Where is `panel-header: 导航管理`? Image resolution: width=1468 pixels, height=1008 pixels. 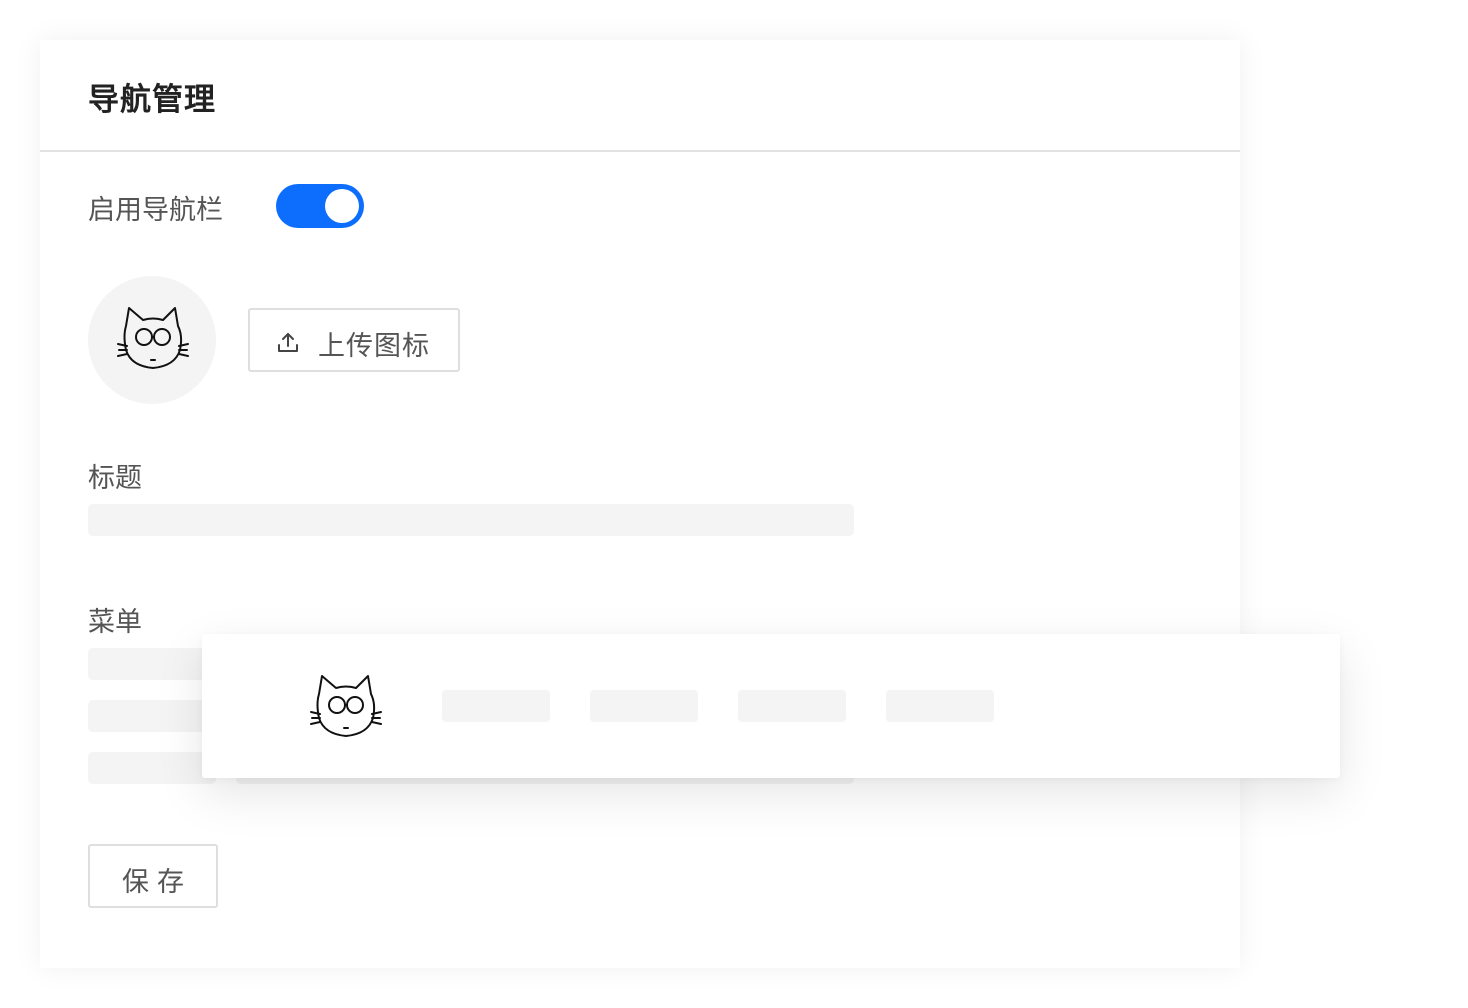
panel-header: 导航管理 is located at coordinates (640, 96).